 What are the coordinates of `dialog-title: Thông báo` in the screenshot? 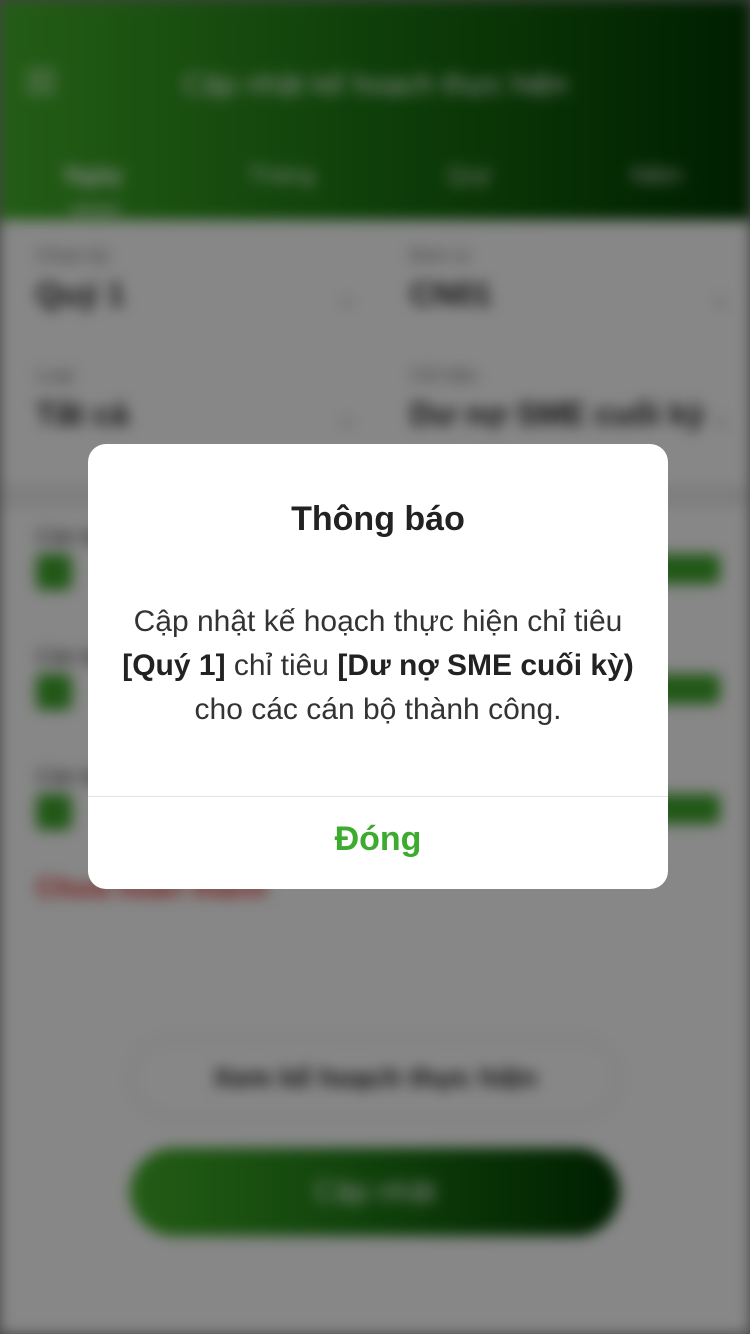 It's located at (378, 519).